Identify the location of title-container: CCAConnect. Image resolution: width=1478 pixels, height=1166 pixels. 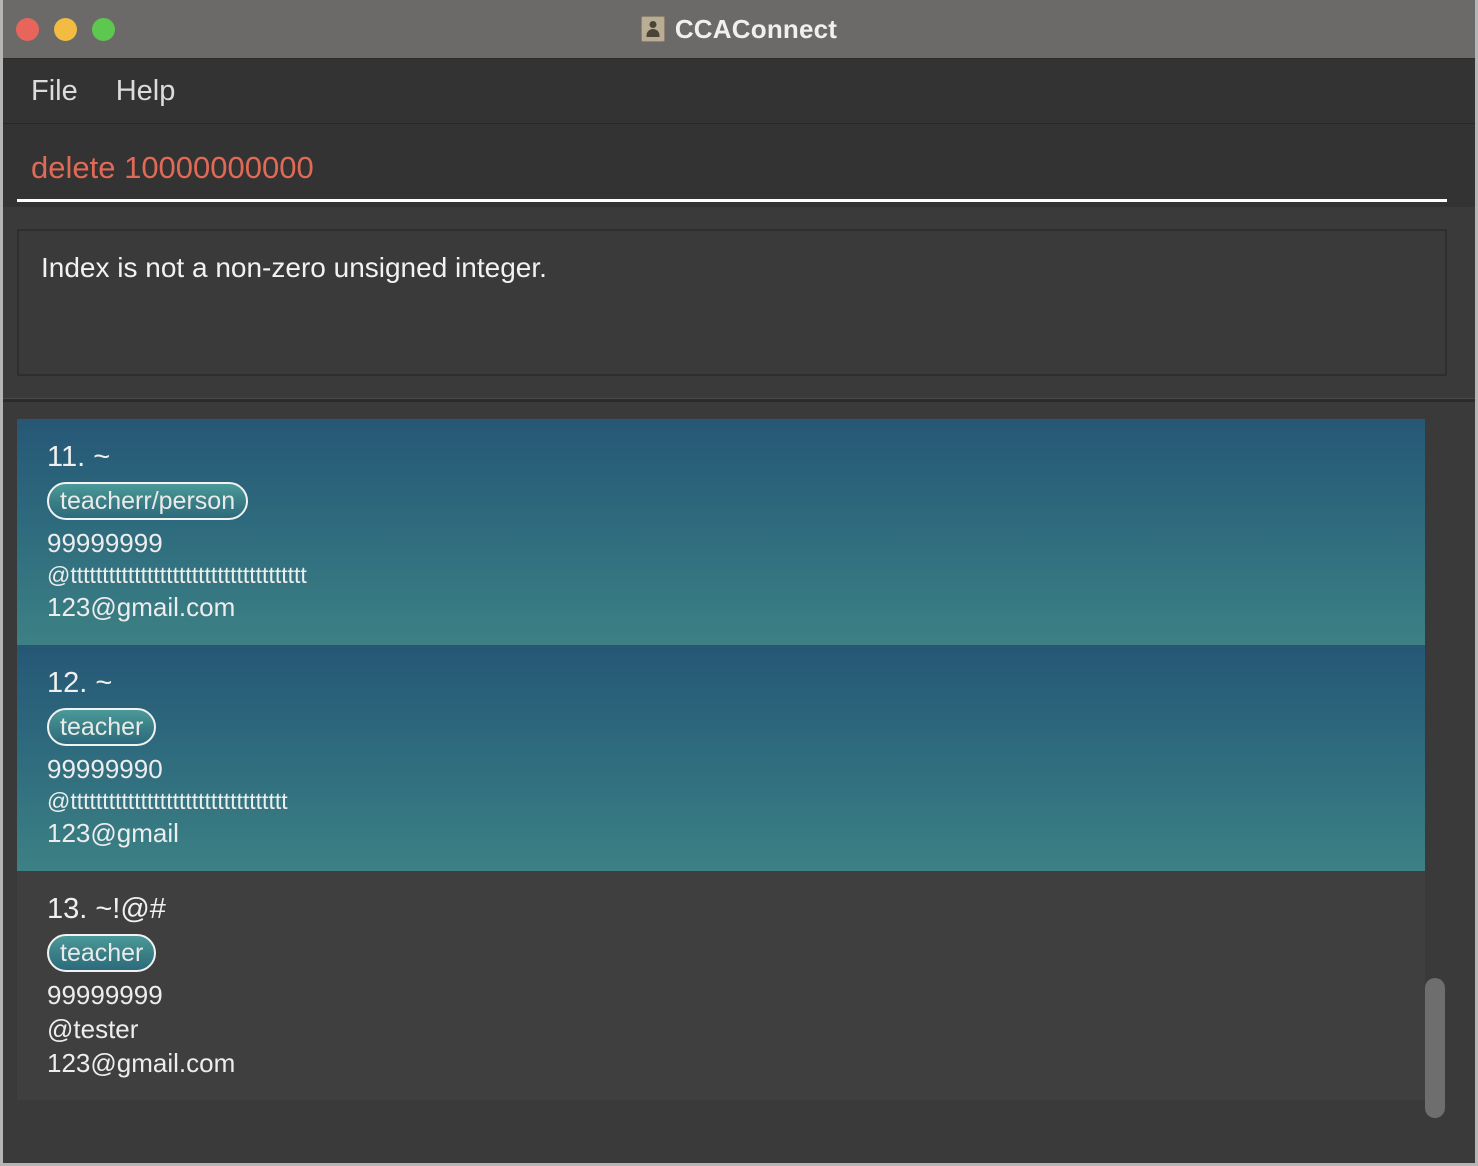
(739, 29).